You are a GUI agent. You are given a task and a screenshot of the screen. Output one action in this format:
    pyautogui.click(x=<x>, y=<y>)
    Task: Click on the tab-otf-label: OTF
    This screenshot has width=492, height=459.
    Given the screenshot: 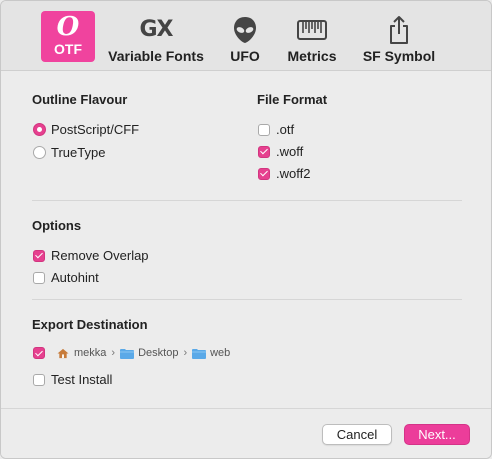 What is the action you would take?
    pyautogui.click(x=68, y=49)
    